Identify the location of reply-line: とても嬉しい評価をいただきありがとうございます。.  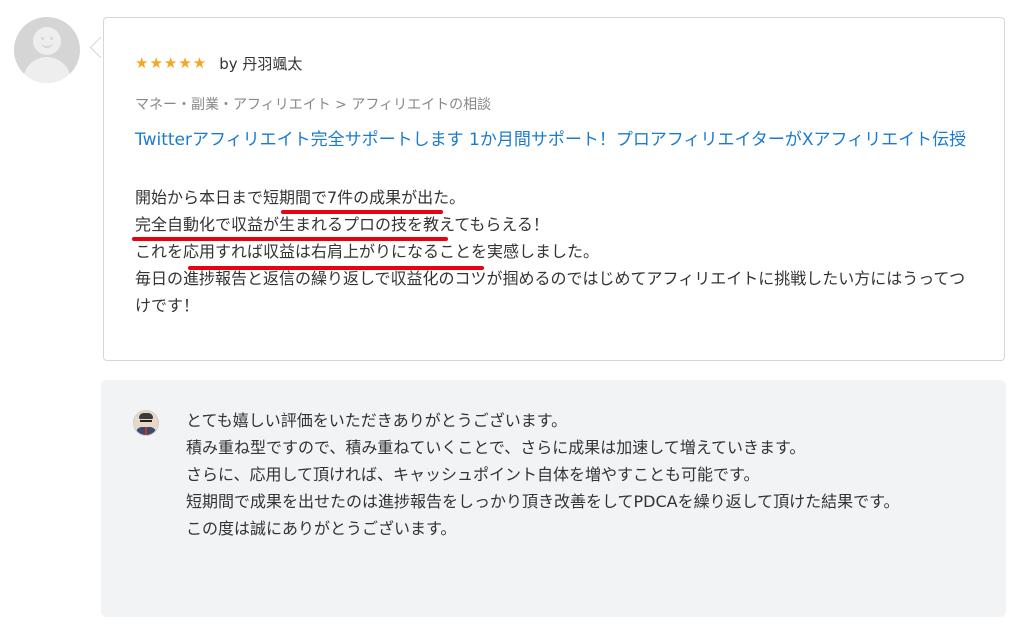
(377, 420).